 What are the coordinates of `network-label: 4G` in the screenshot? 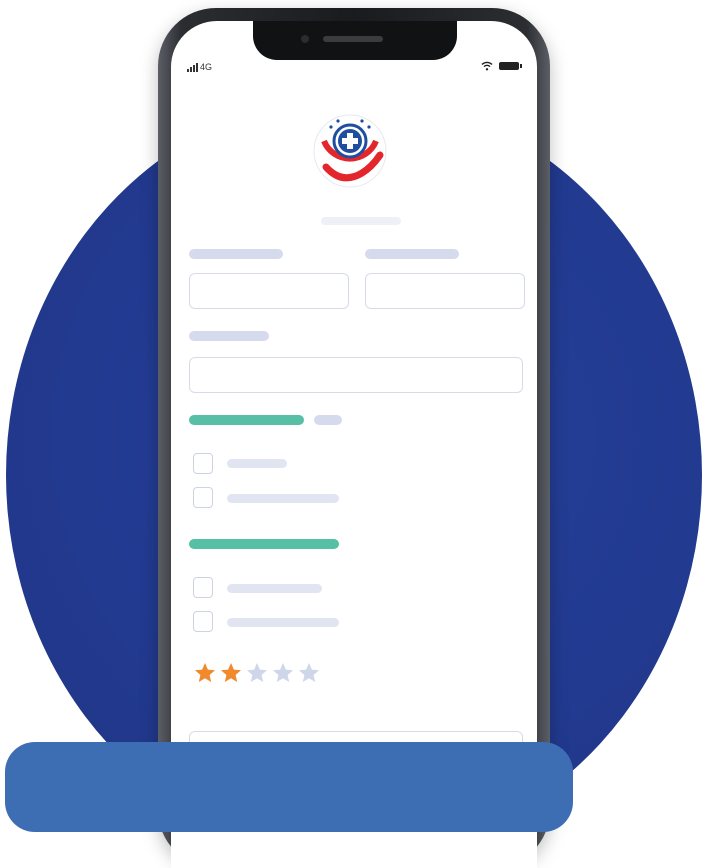 It's located at (206, 67).